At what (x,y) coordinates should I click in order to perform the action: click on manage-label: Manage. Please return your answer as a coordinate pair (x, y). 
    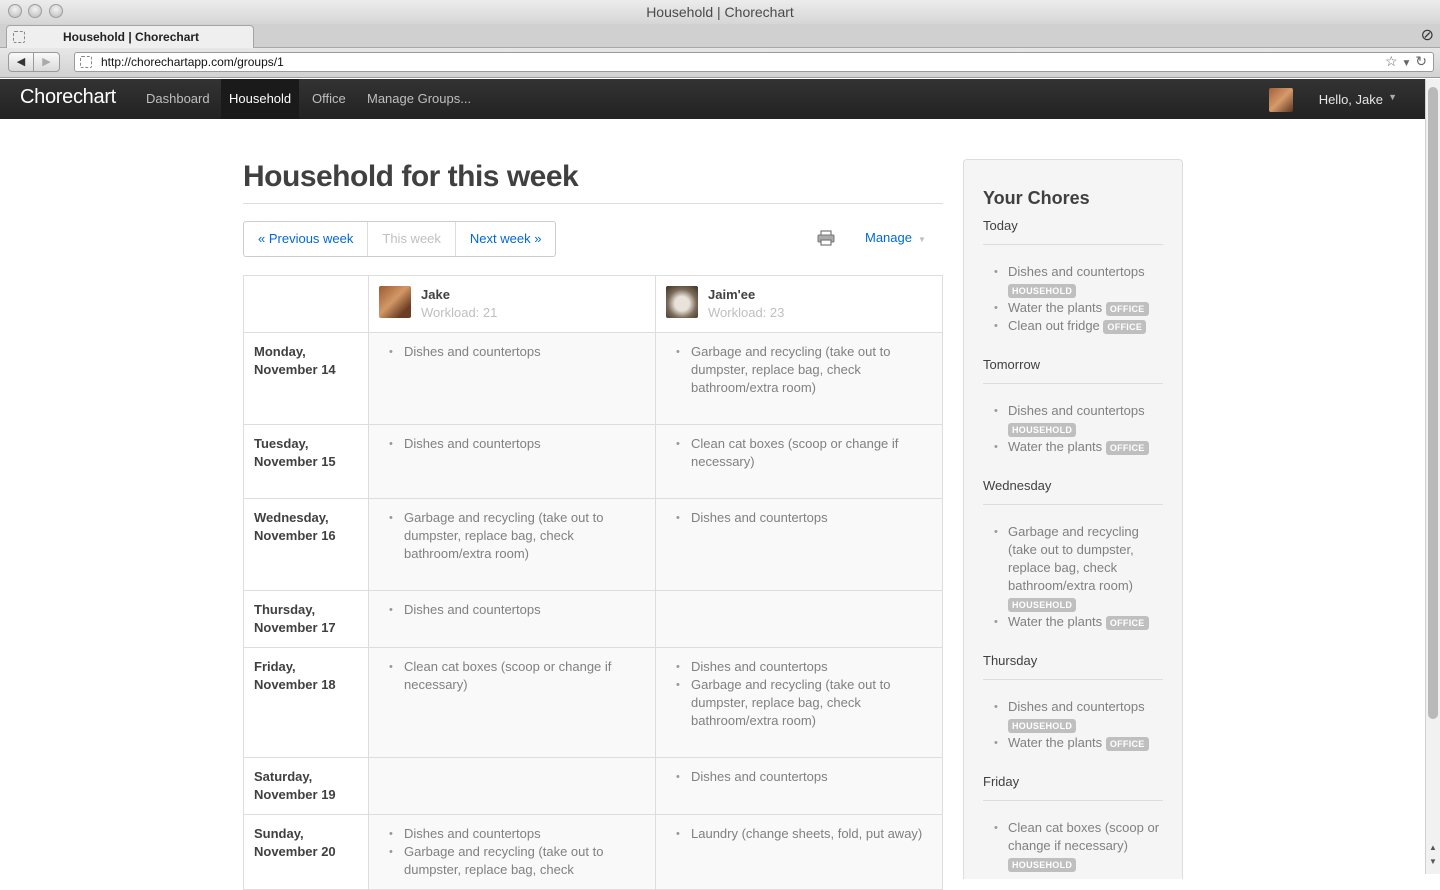
    Looking at the image, I should click on (888, 237).